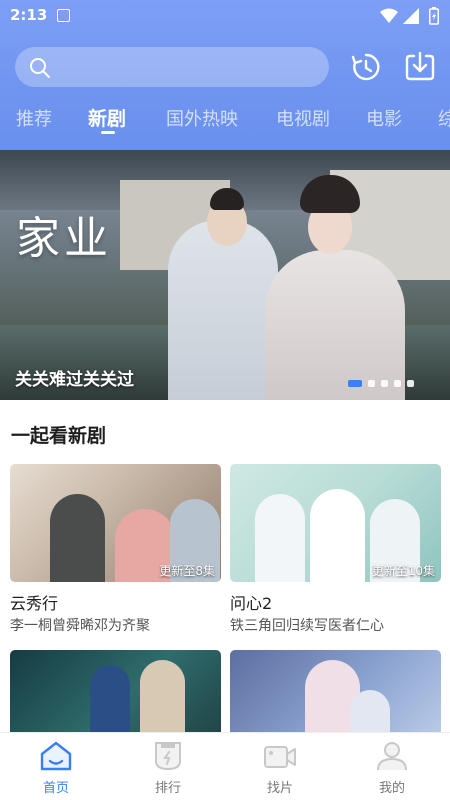 This screenshot has width=450, height=800. I want to click on nav-find-movies: 找片, so click(280, 766).